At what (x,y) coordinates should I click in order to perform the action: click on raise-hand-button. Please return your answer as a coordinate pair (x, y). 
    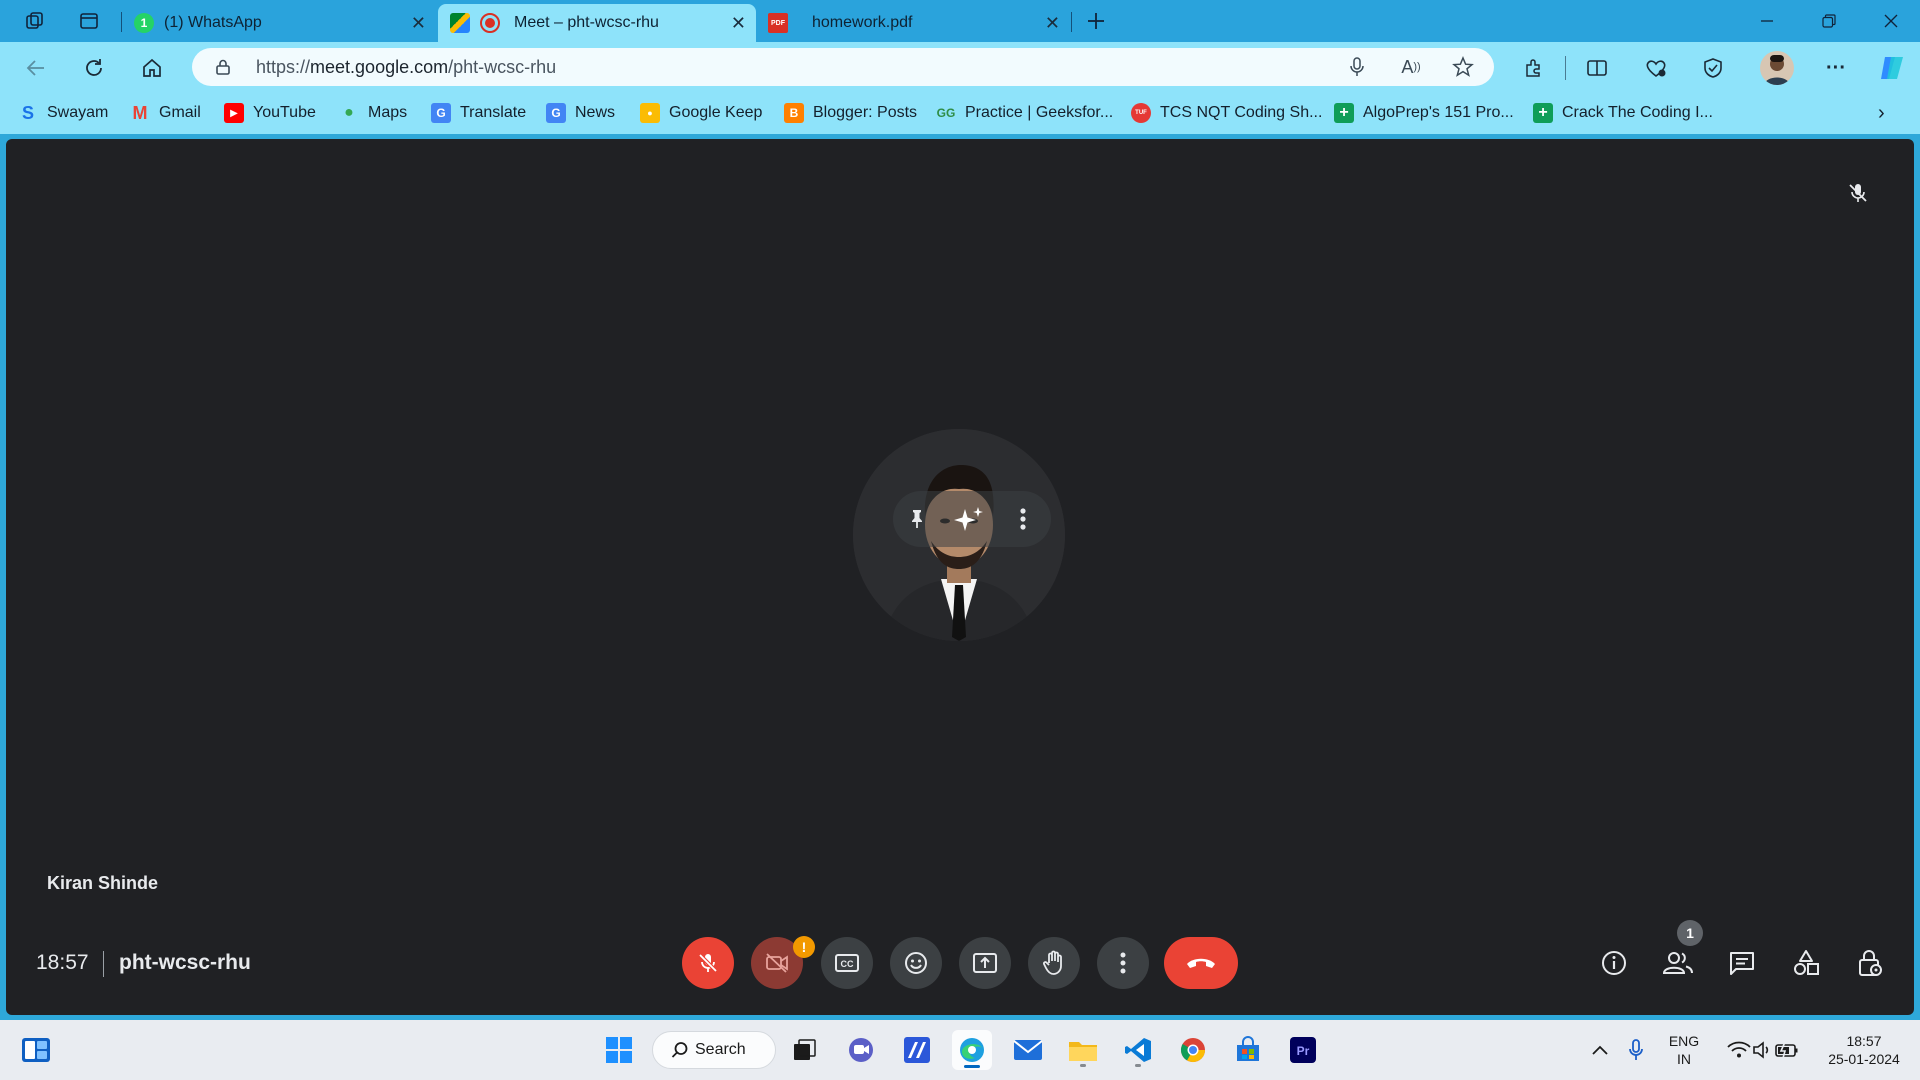
    Looking at the image, I should click on (1054, 963).